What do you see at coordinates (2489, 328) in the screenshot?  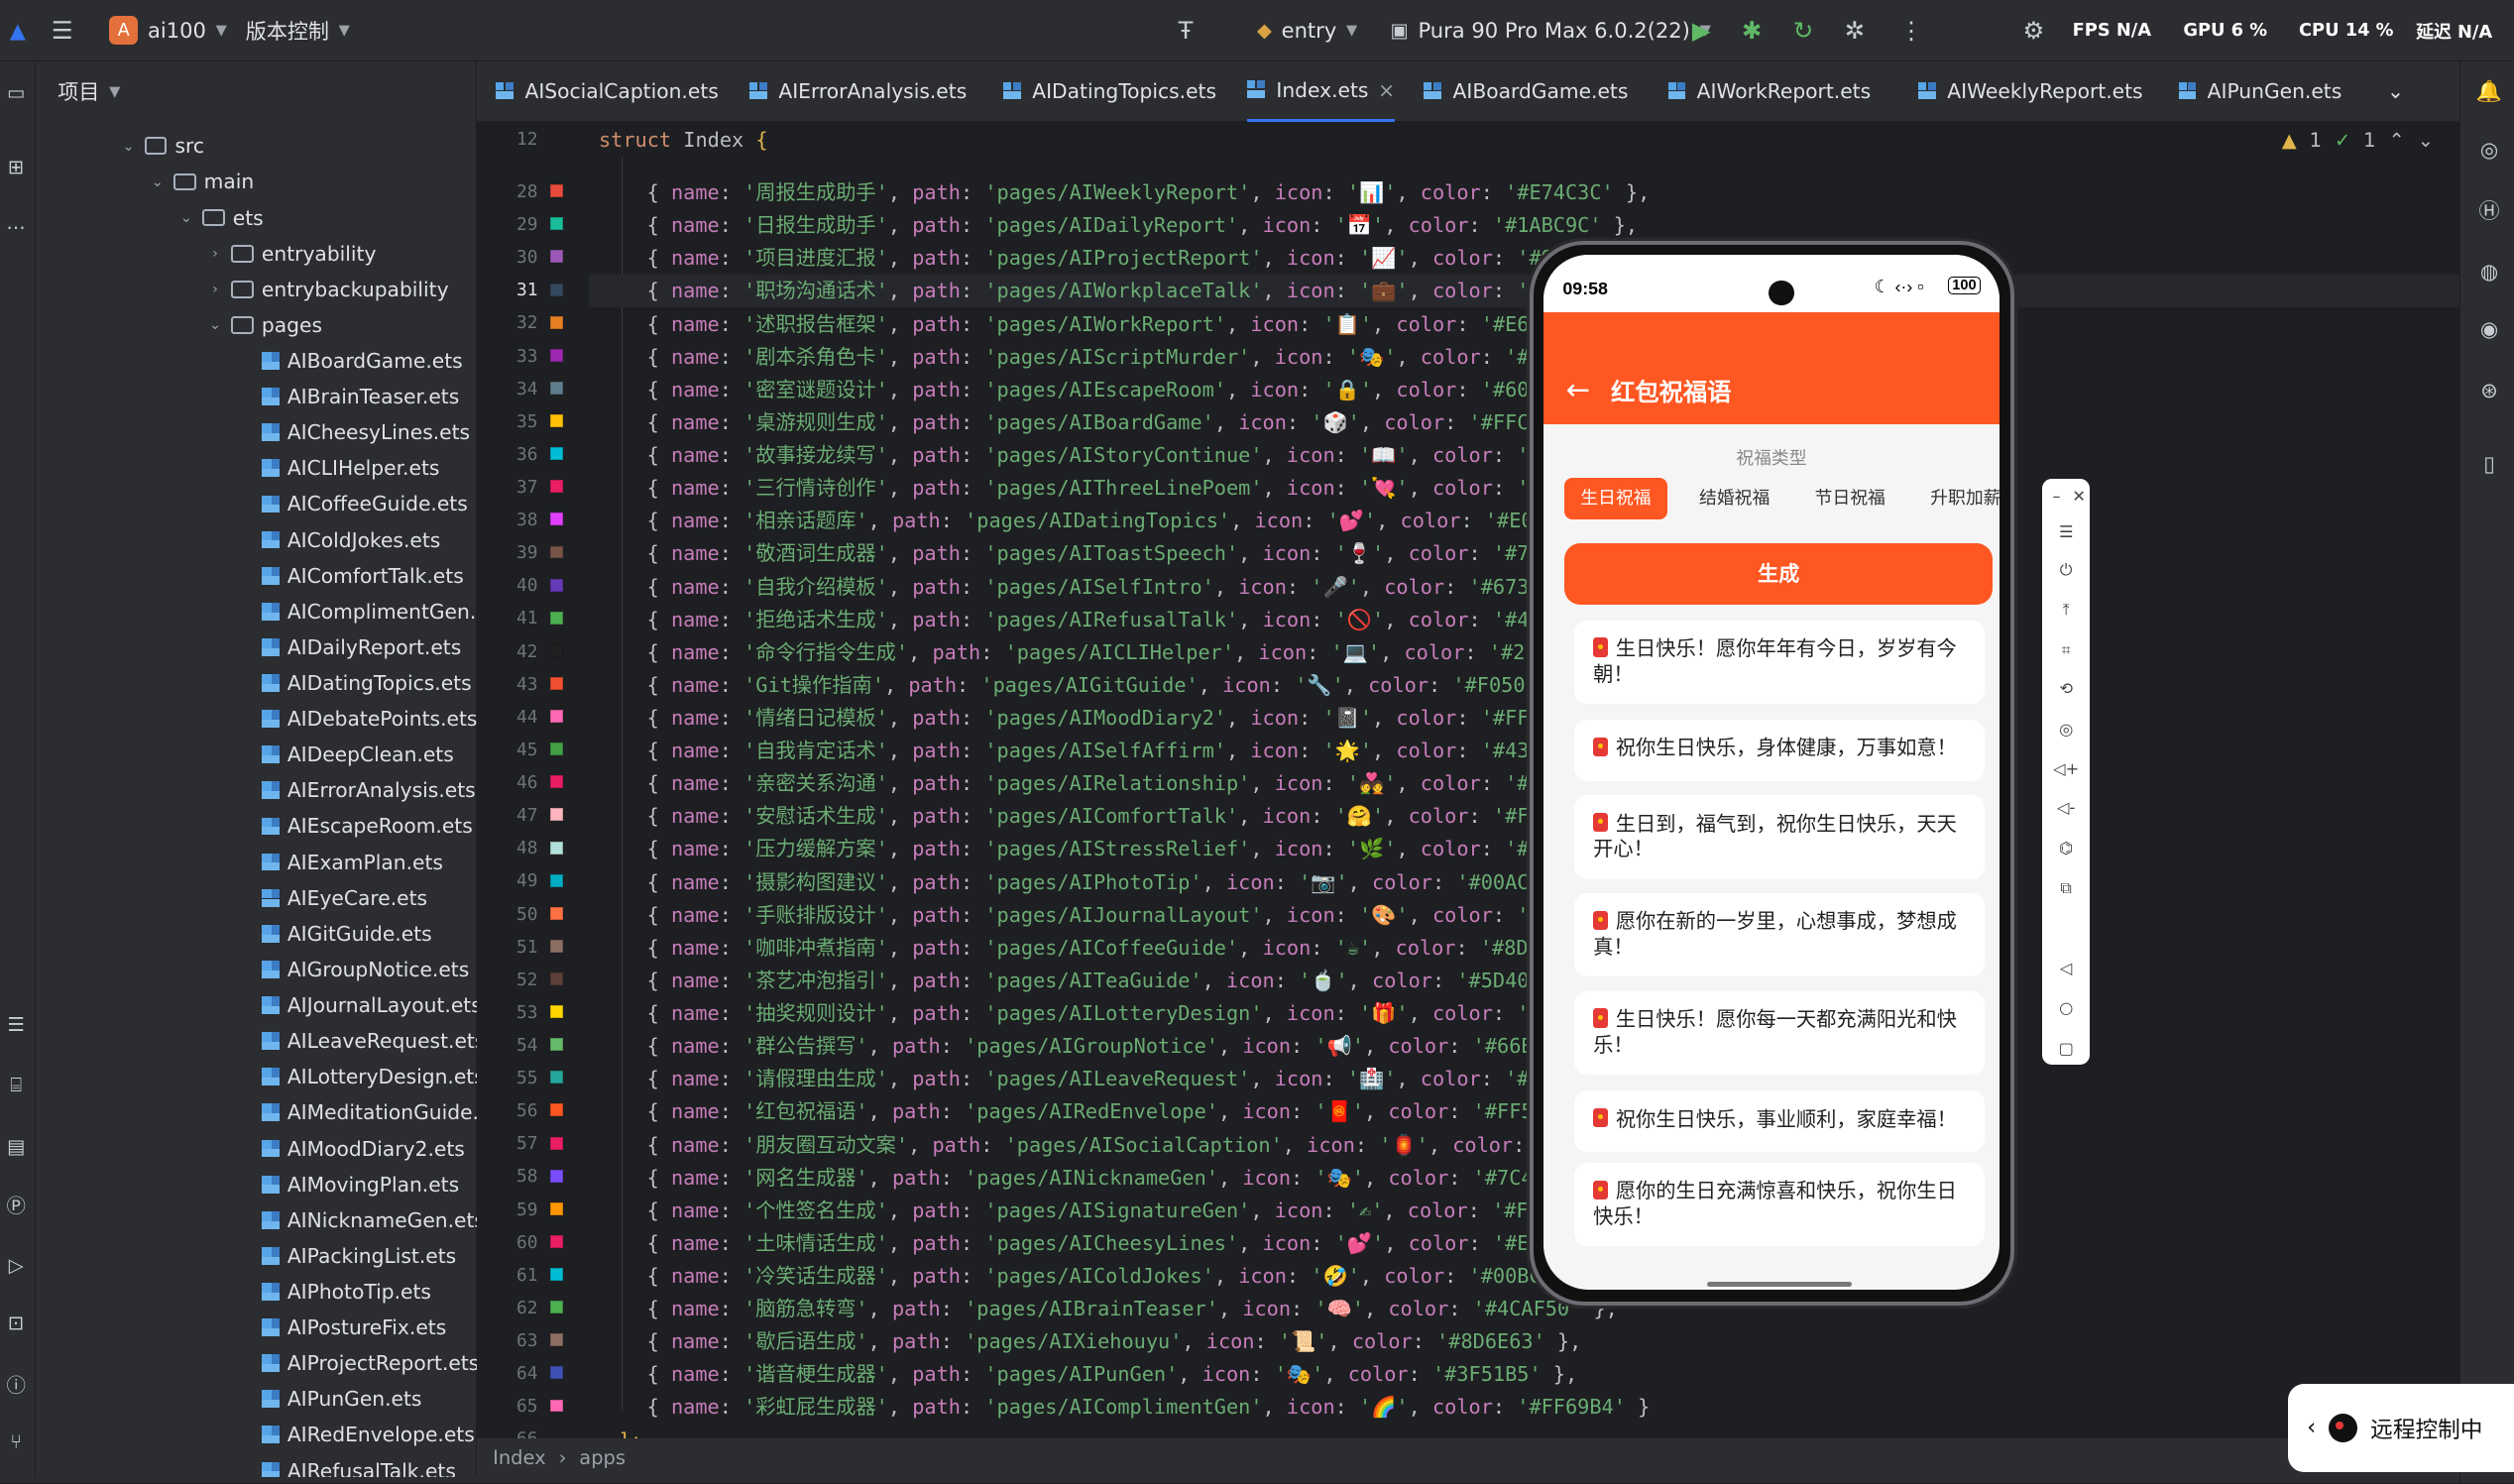 I see `preview-eye-icon: ◉` at bounding box center [2489, 328].